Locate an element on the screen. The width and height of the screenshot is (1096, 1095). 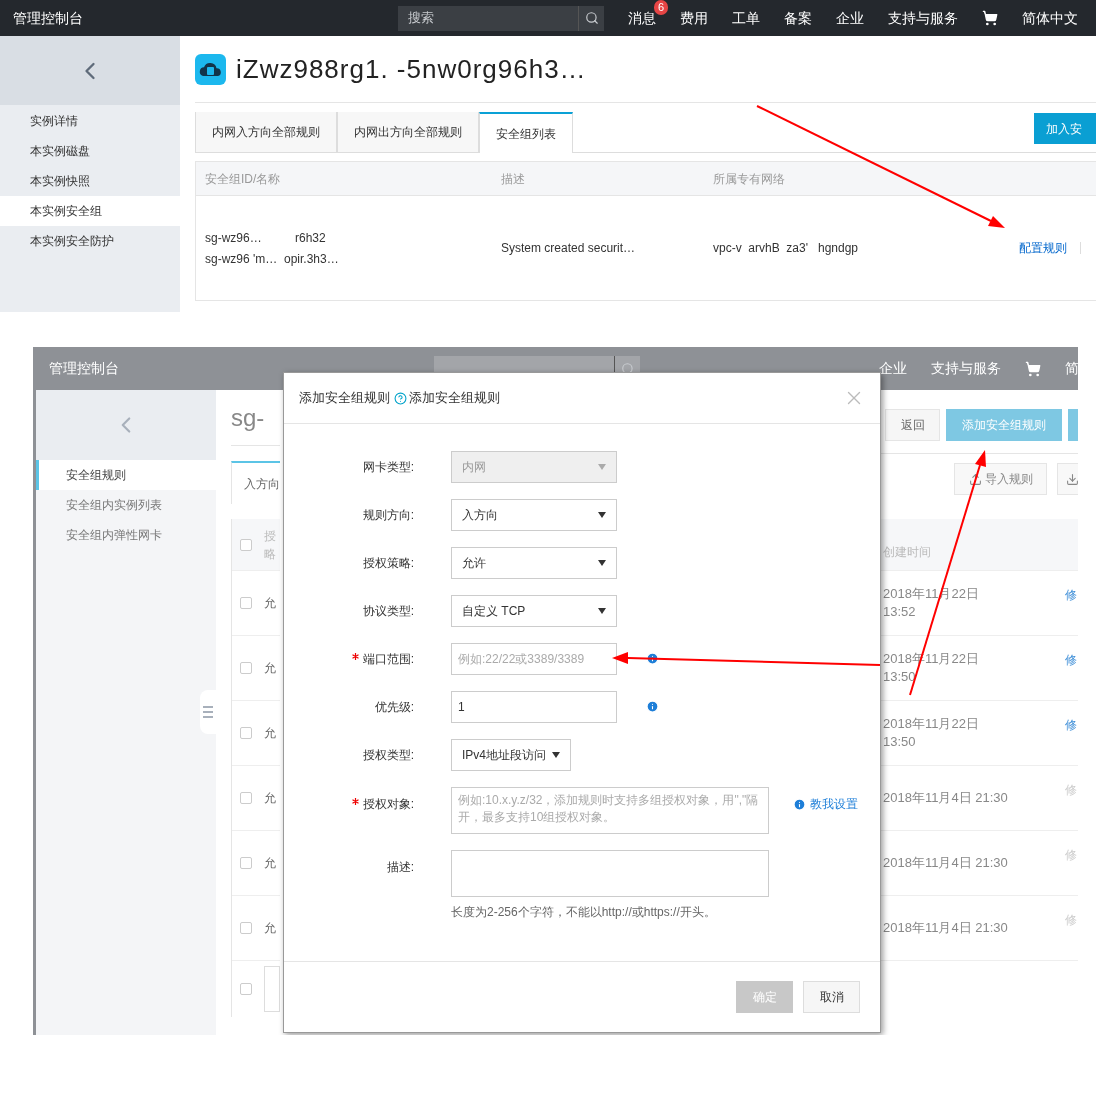
download-button is located at coordinates (1067, 479).